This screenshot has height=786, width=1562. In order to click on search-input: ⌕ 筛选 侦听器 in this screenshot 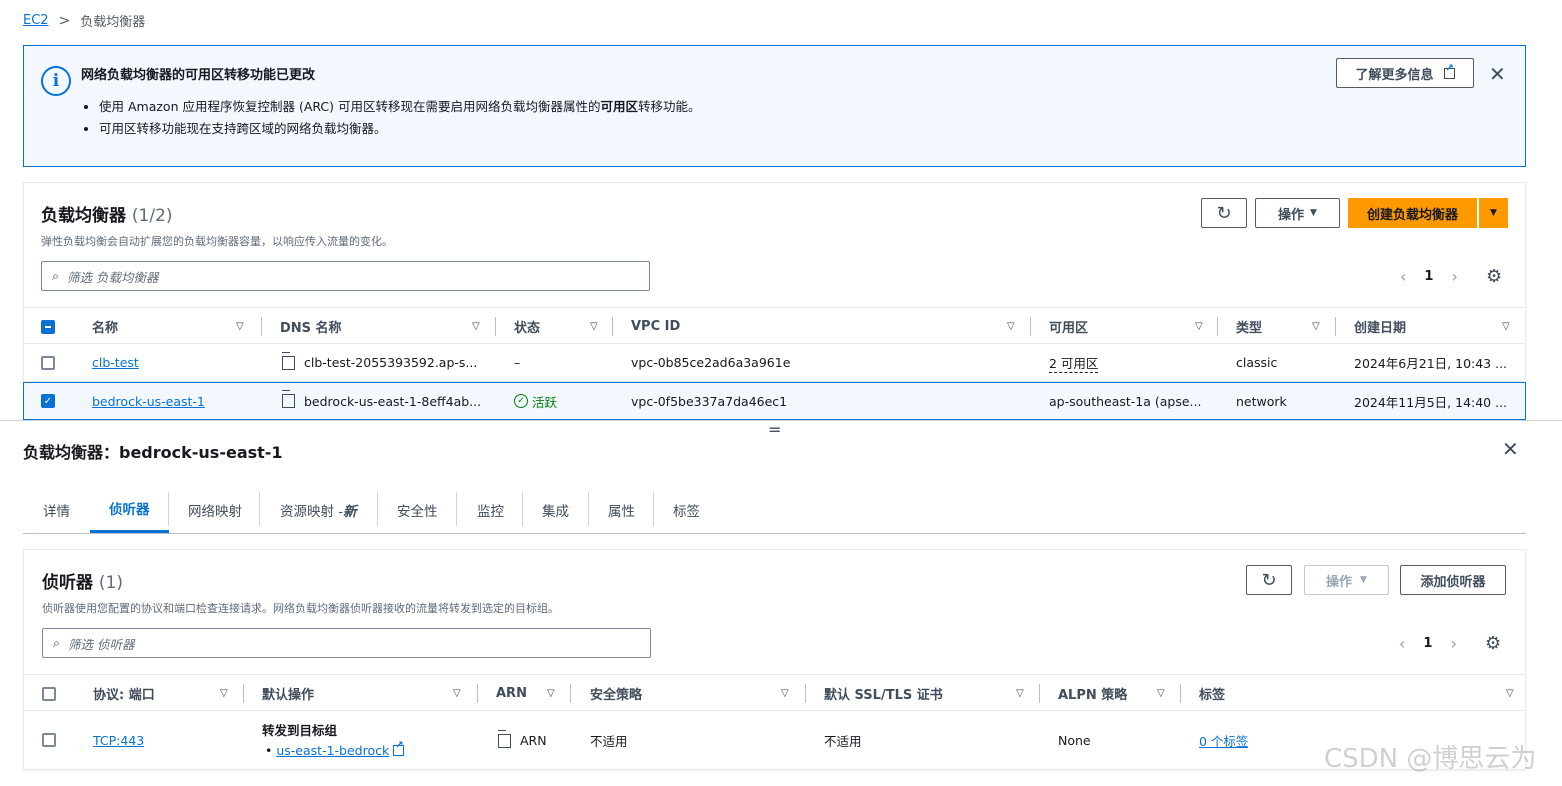, I will do `click(346, 643)`.